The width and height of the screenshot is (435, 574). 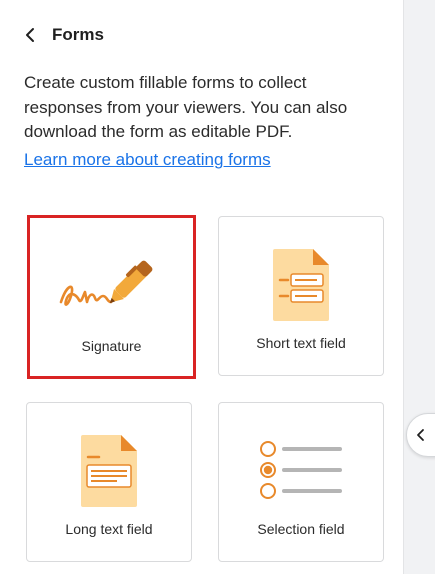 I want to click on learn-more-link: Learn more about creating forms, so click(x=147, y=160).